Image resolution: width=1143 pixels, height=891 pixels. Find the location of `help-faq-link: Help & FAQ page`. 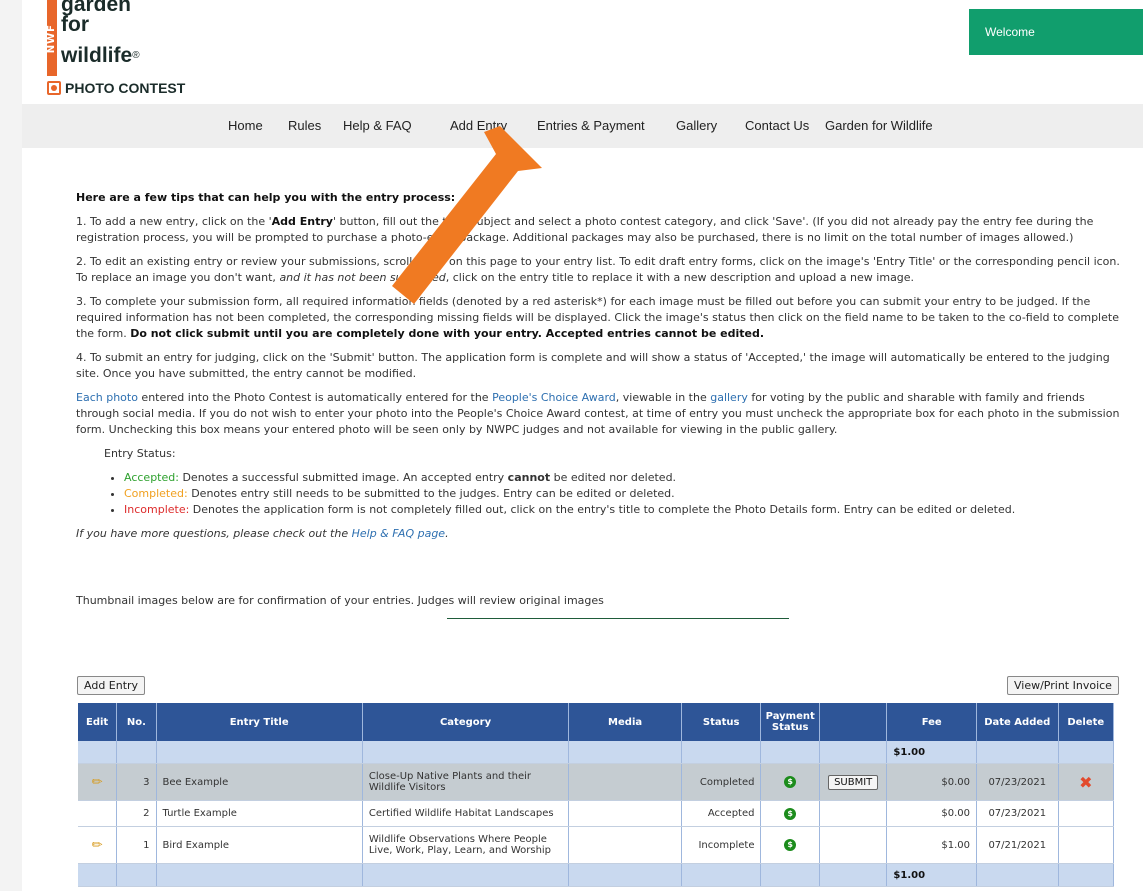

help-faq-link: Help & FAQ page is located at coordinates (398, 533).